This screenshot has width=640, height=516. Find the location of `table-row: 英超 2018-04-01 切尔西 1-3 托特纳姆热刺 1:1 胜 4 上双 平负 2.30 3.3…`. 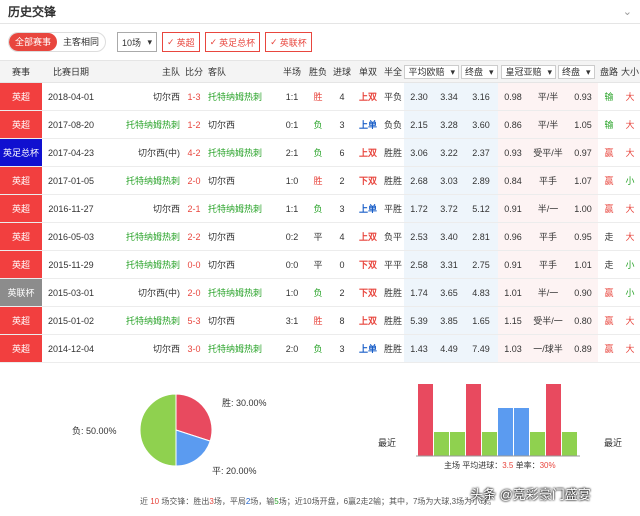

table-row: 英超 2018-04-01 切尔西 1-3 托特纳姆热刺 1:1 胜 4 上双 平负 2.30 3.3… is located at coordinates (320, 96).